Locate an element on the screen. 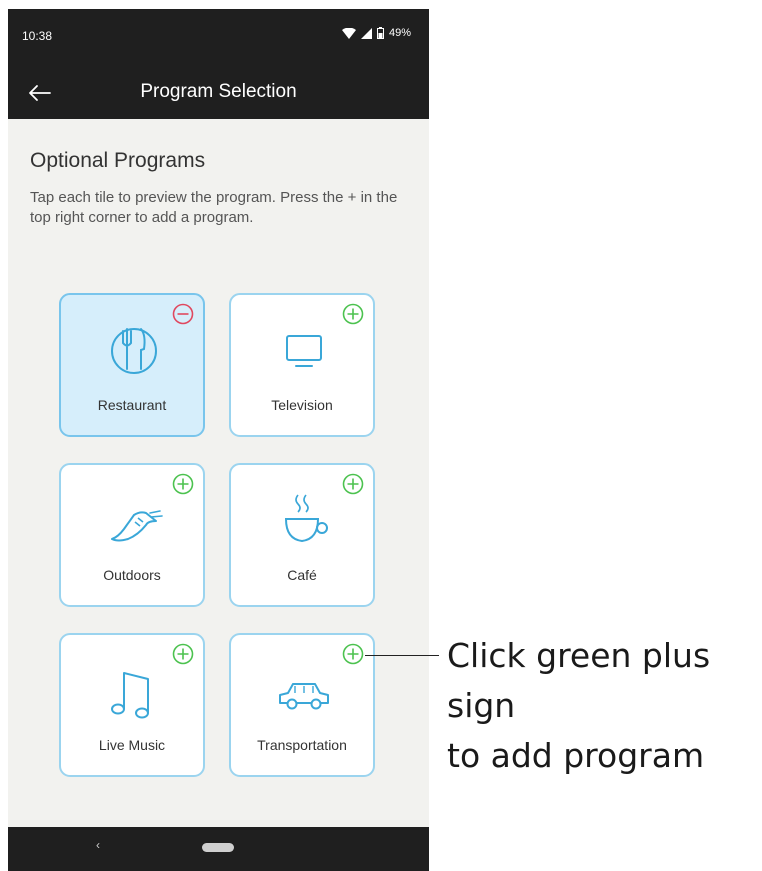  system-nav-bar: ‹ is located at coordinates (218, 849).